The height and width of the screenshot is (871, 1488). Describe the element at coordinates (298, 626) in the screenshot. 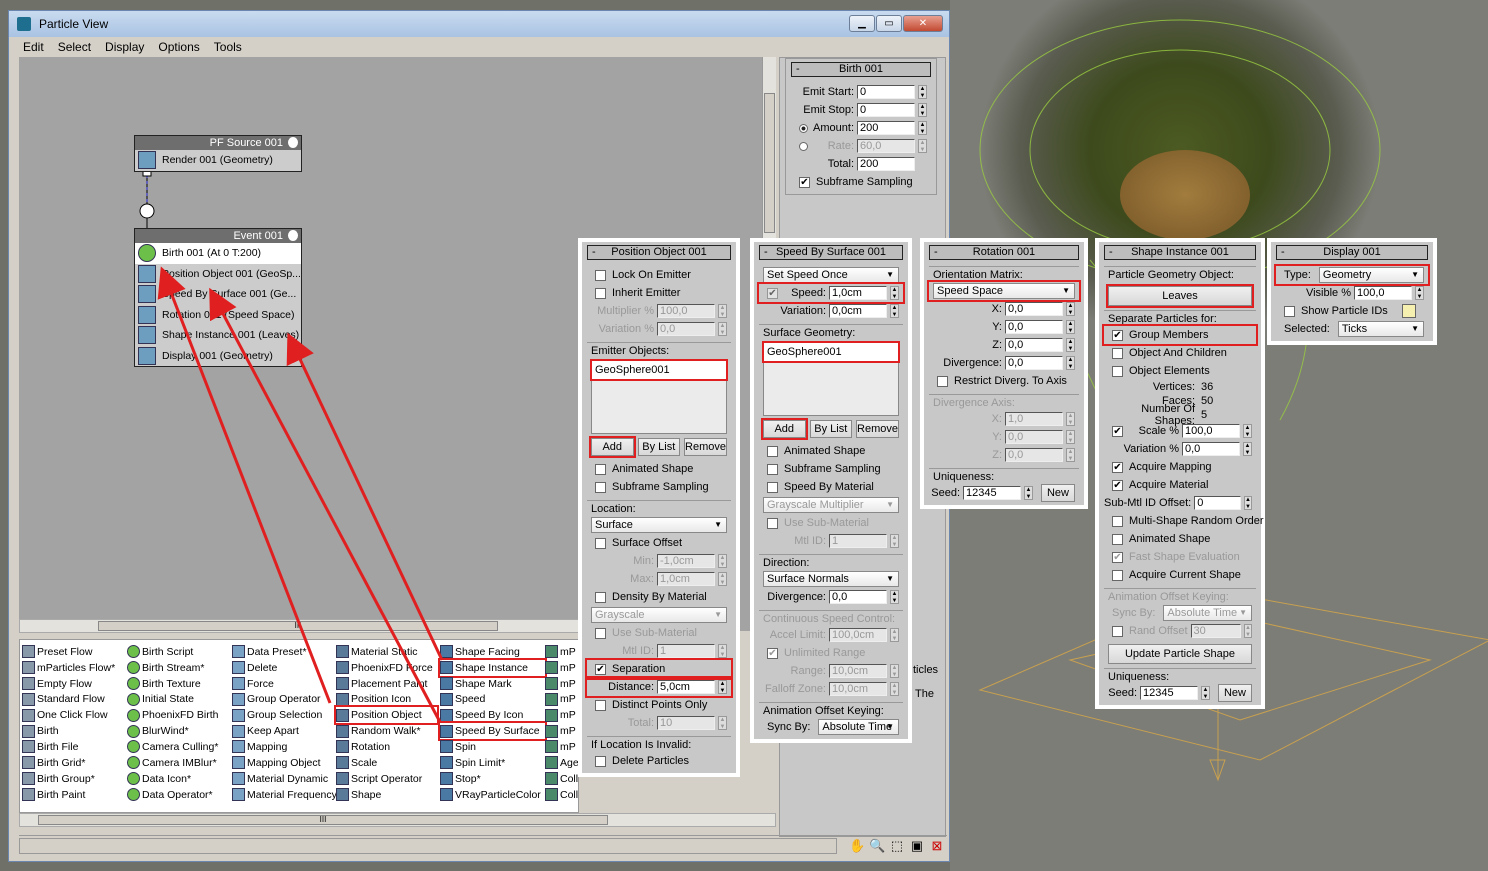

I see `scroll-thumb: III` at that location.